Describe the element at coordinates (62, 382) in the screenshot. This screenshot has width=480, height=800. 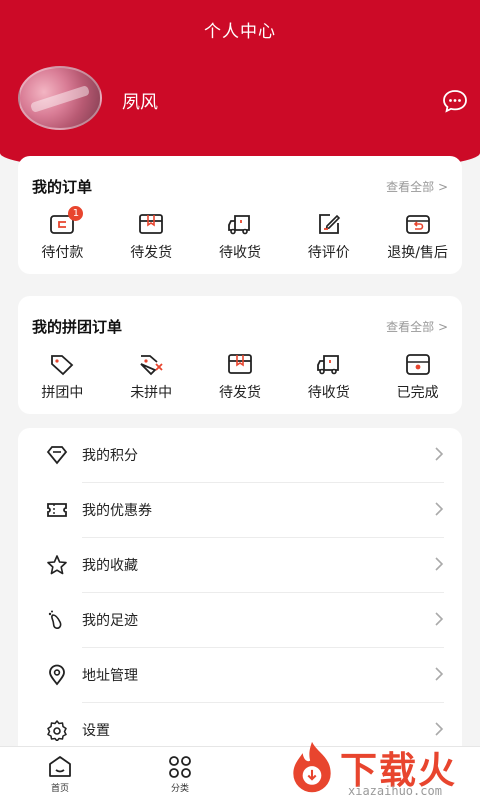
I see `group-in-progress: 拼团中` at that location.